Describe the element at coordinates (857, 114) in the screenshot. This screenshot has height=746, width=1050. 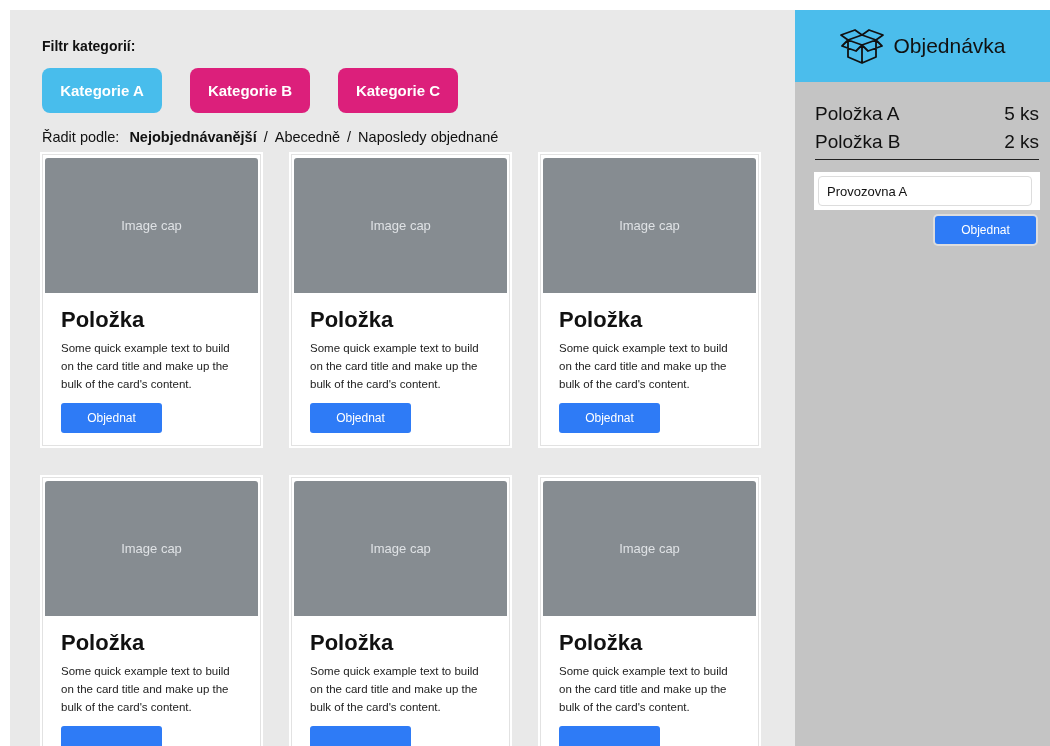
I see `order-item-name: Položka A` at that location.